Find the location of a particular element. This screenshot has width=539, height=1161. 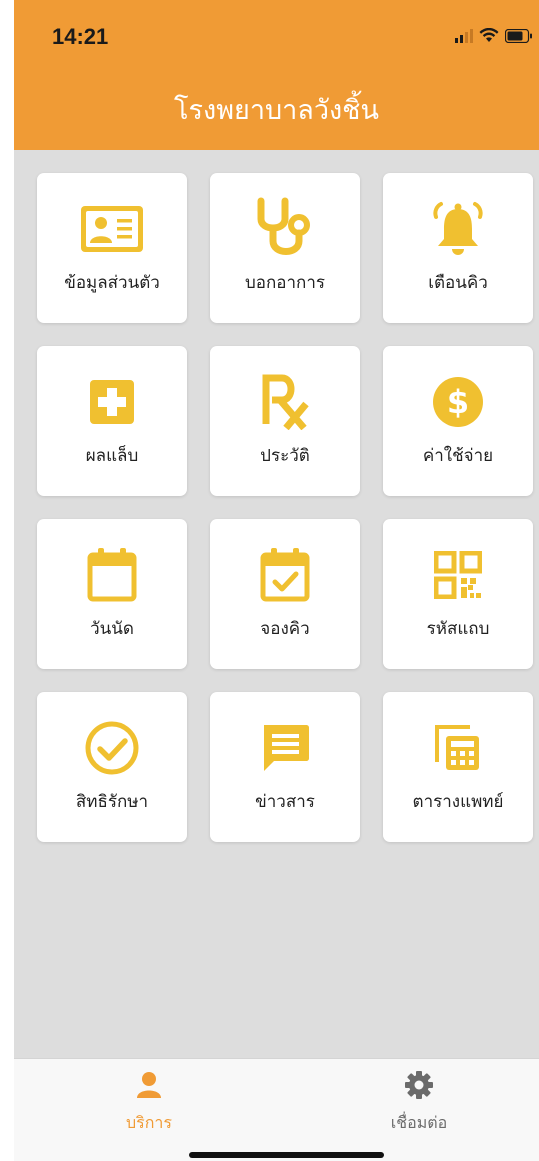

menu-tile-lab-results: ผลแล็บ is located at coordinates (112, 421).